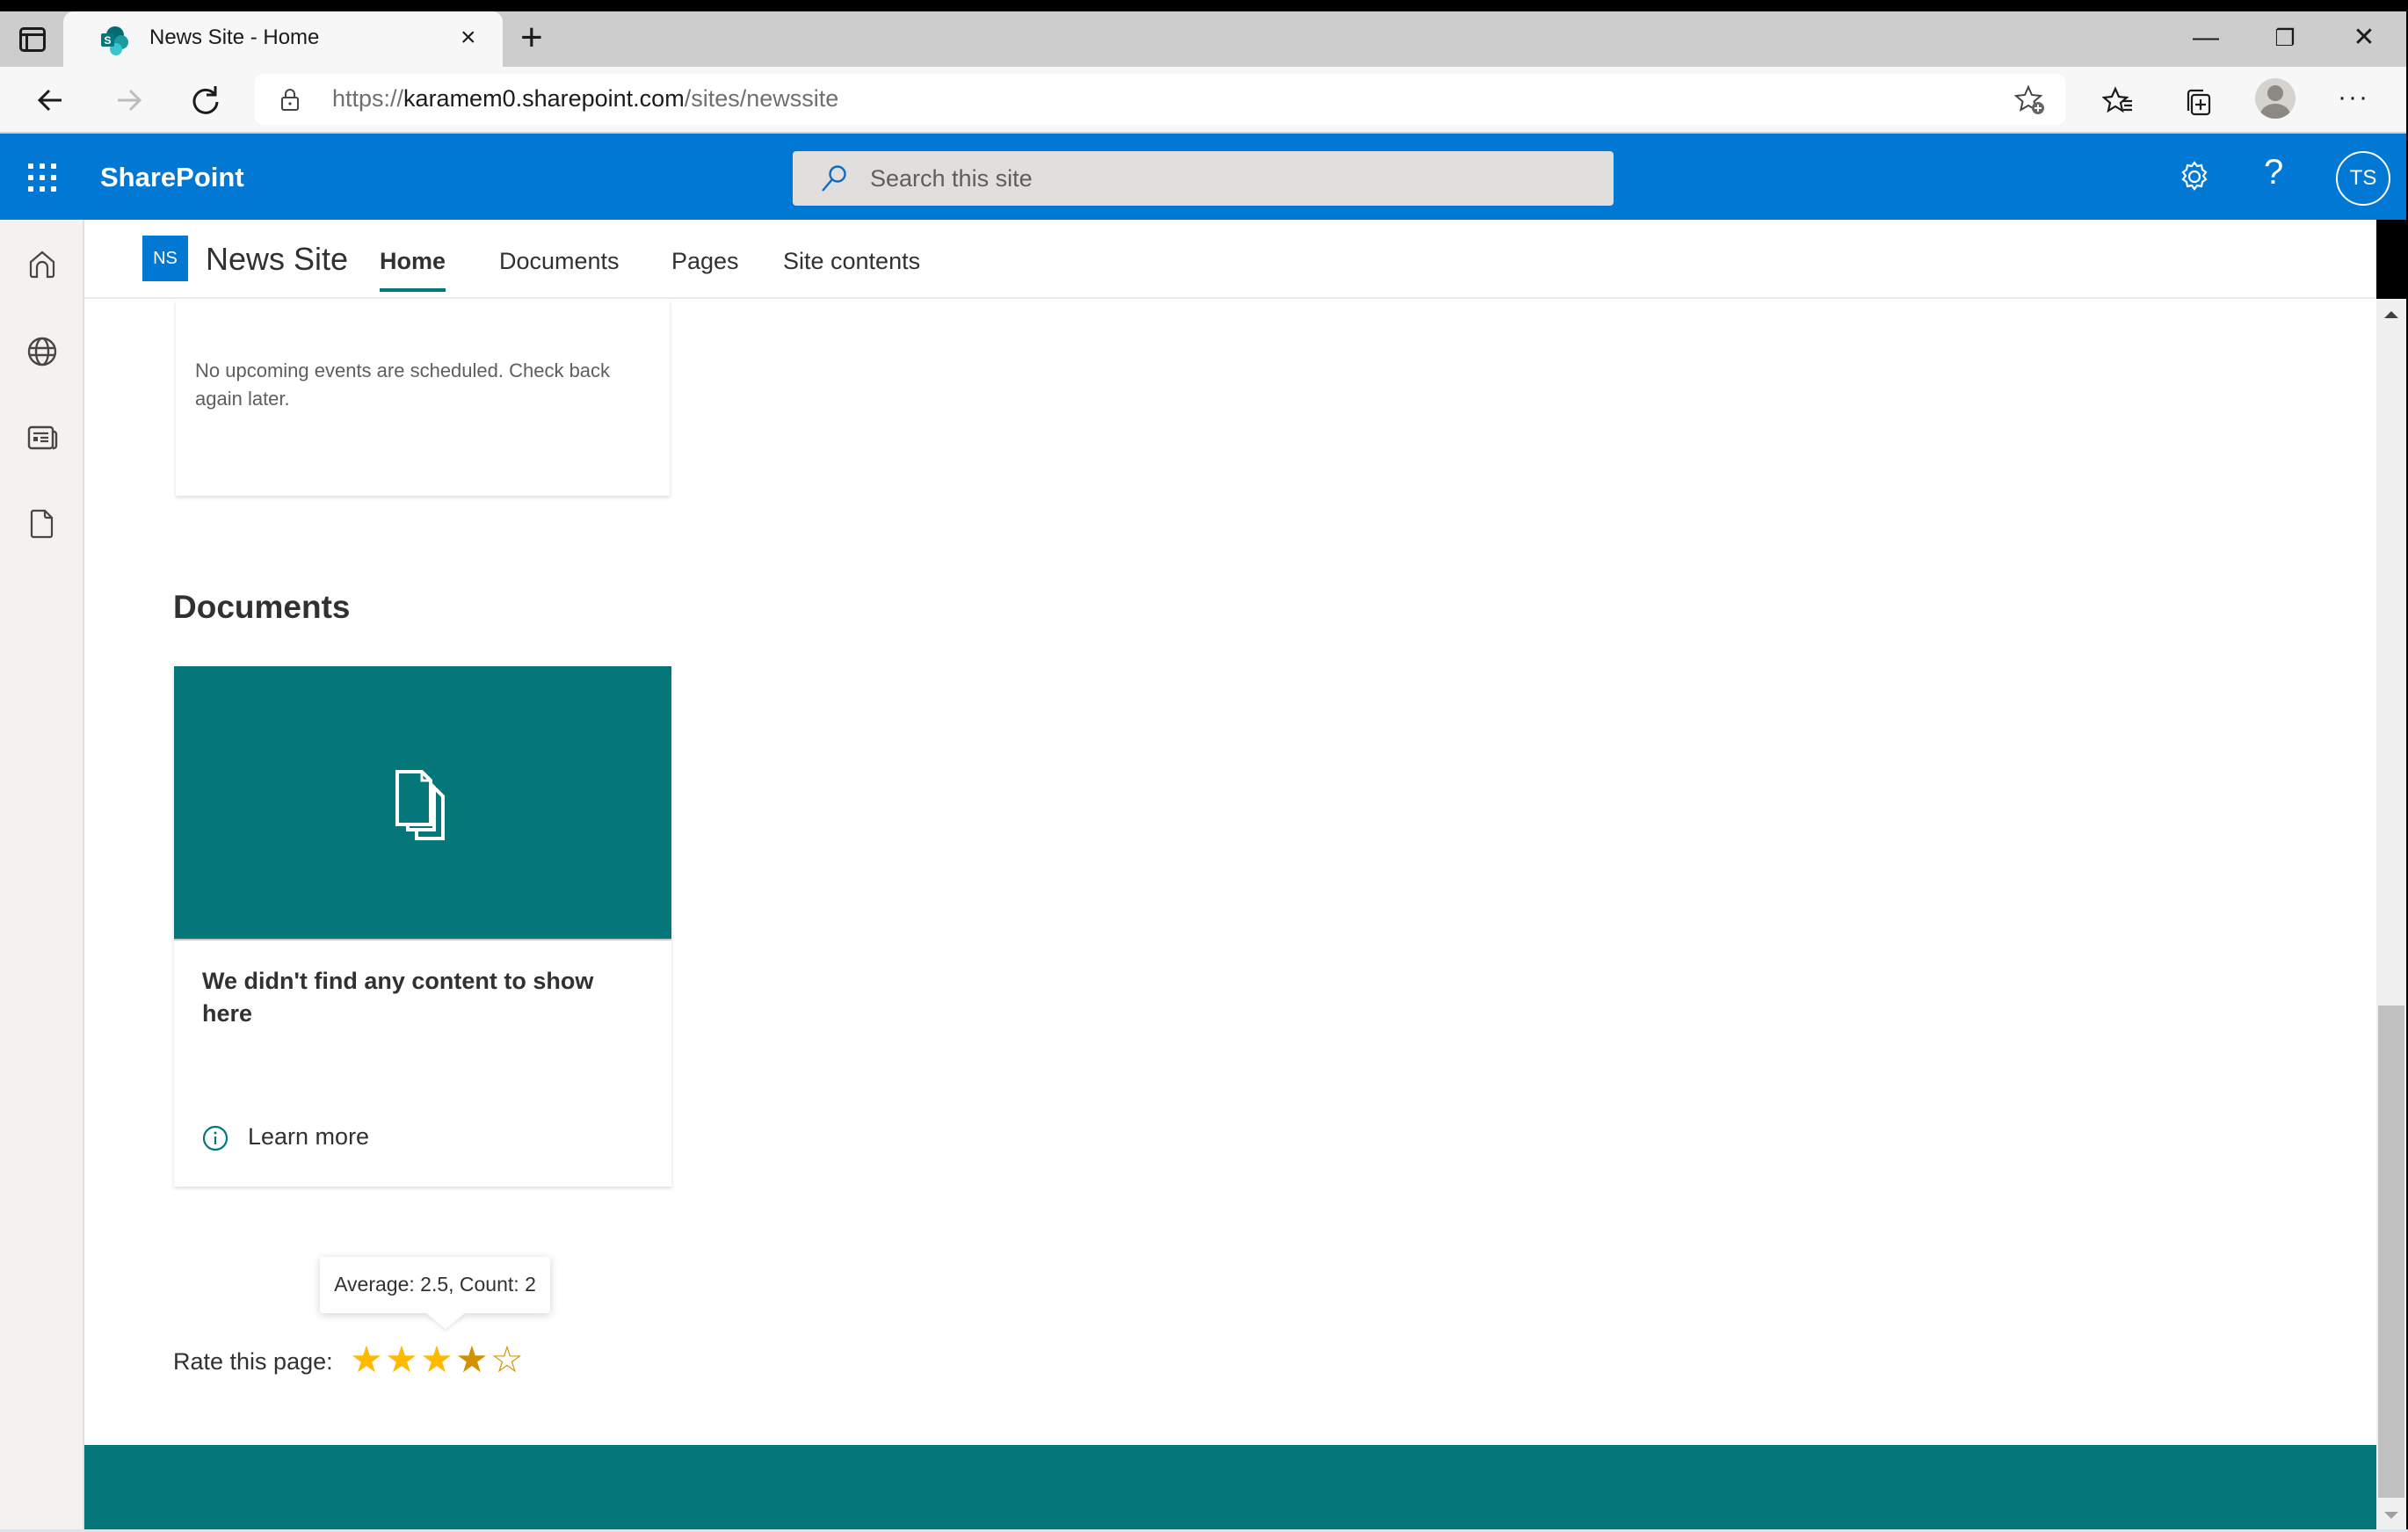  Describe the element at coordinates (42, 438) in the screenshot. I see `news-icon` at that location.